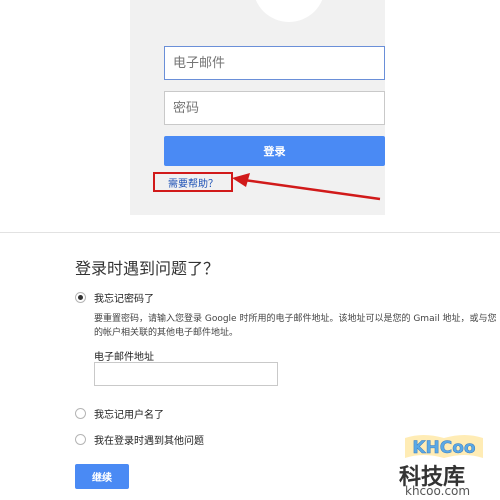  I want to click on radio-other-problem, so click(80, 439).